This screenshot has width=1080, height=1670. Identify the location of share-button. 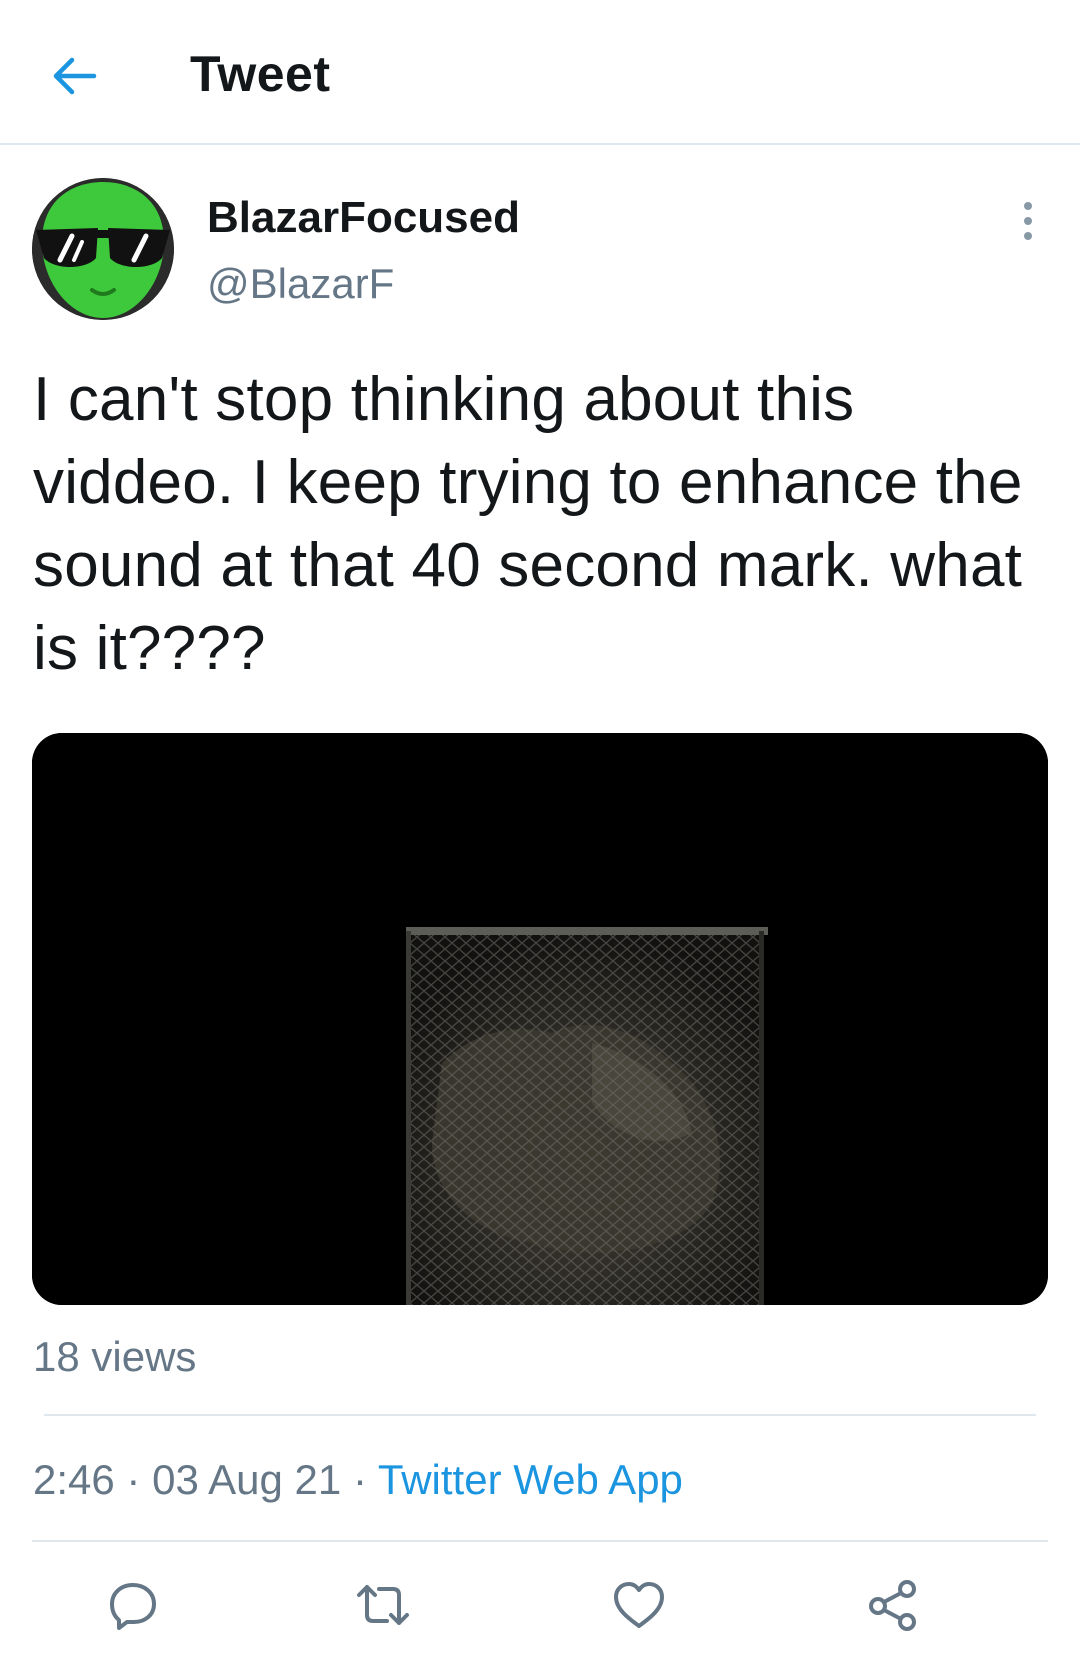
(893, 1605).